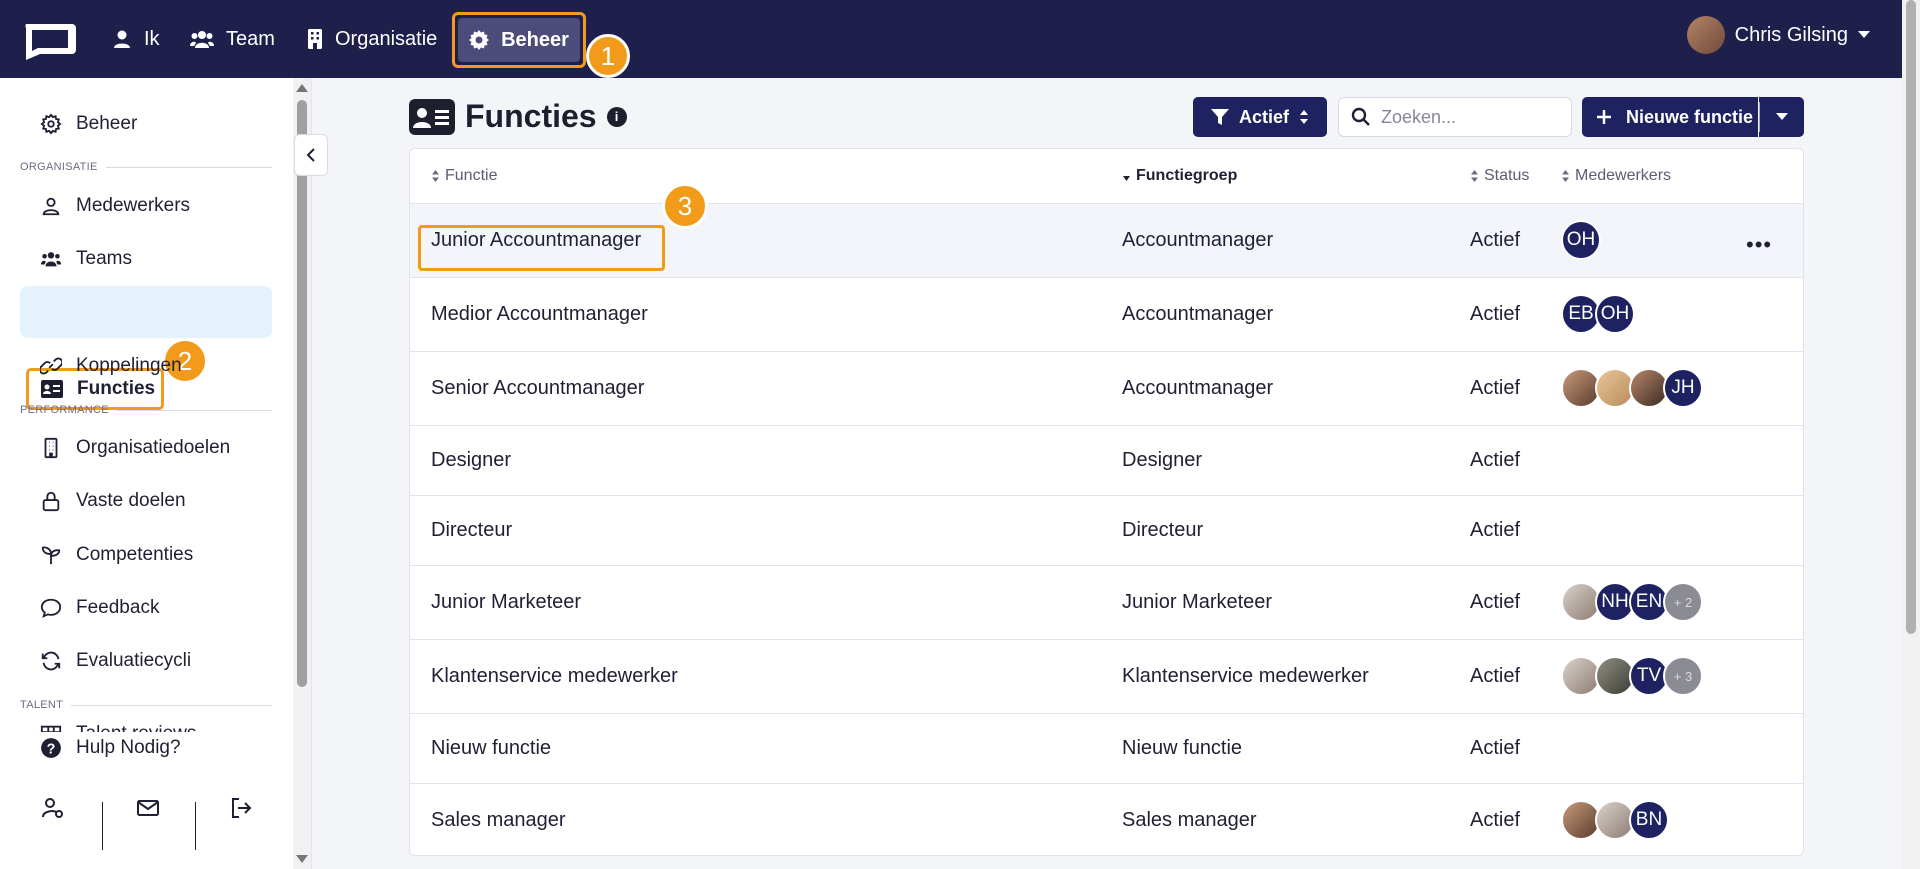  What do you see at coordinates (1471, 117) in the screenshot?
I see `search-input` at bounding box center [1471, 117].